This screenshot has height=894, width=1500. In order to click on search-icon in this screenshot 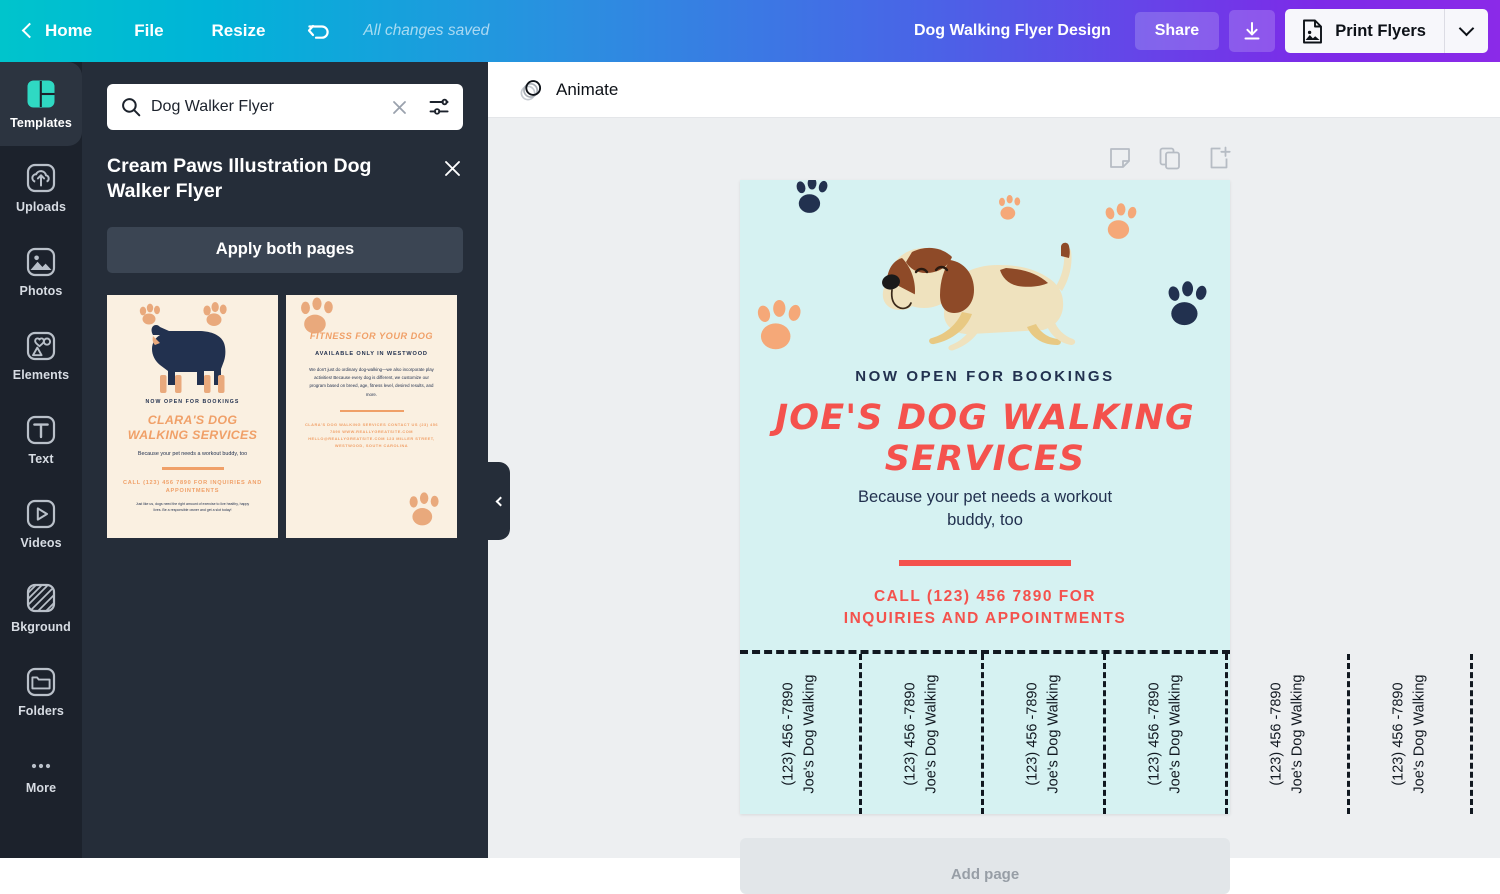, I will do `click(131, 107)`.